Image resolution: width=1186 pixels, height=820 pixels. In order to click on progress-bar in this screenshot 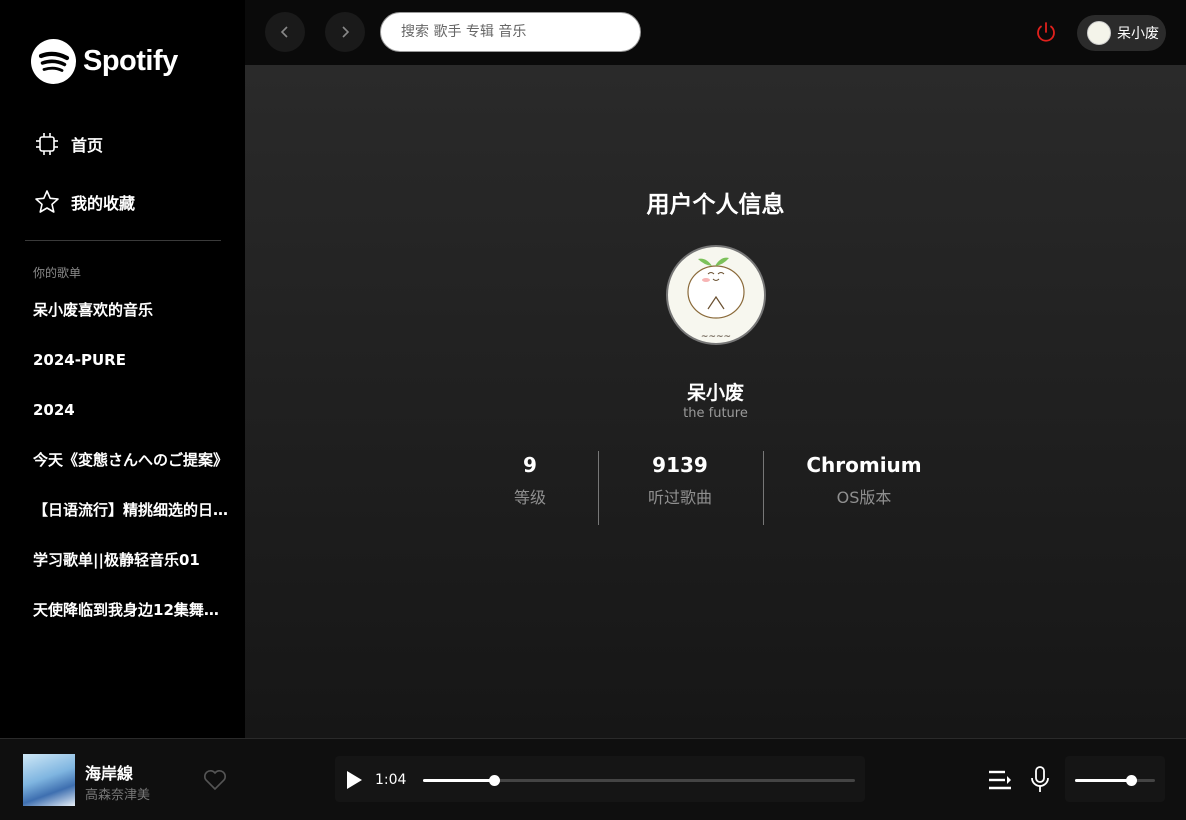, I will do `click(639, 780)`.